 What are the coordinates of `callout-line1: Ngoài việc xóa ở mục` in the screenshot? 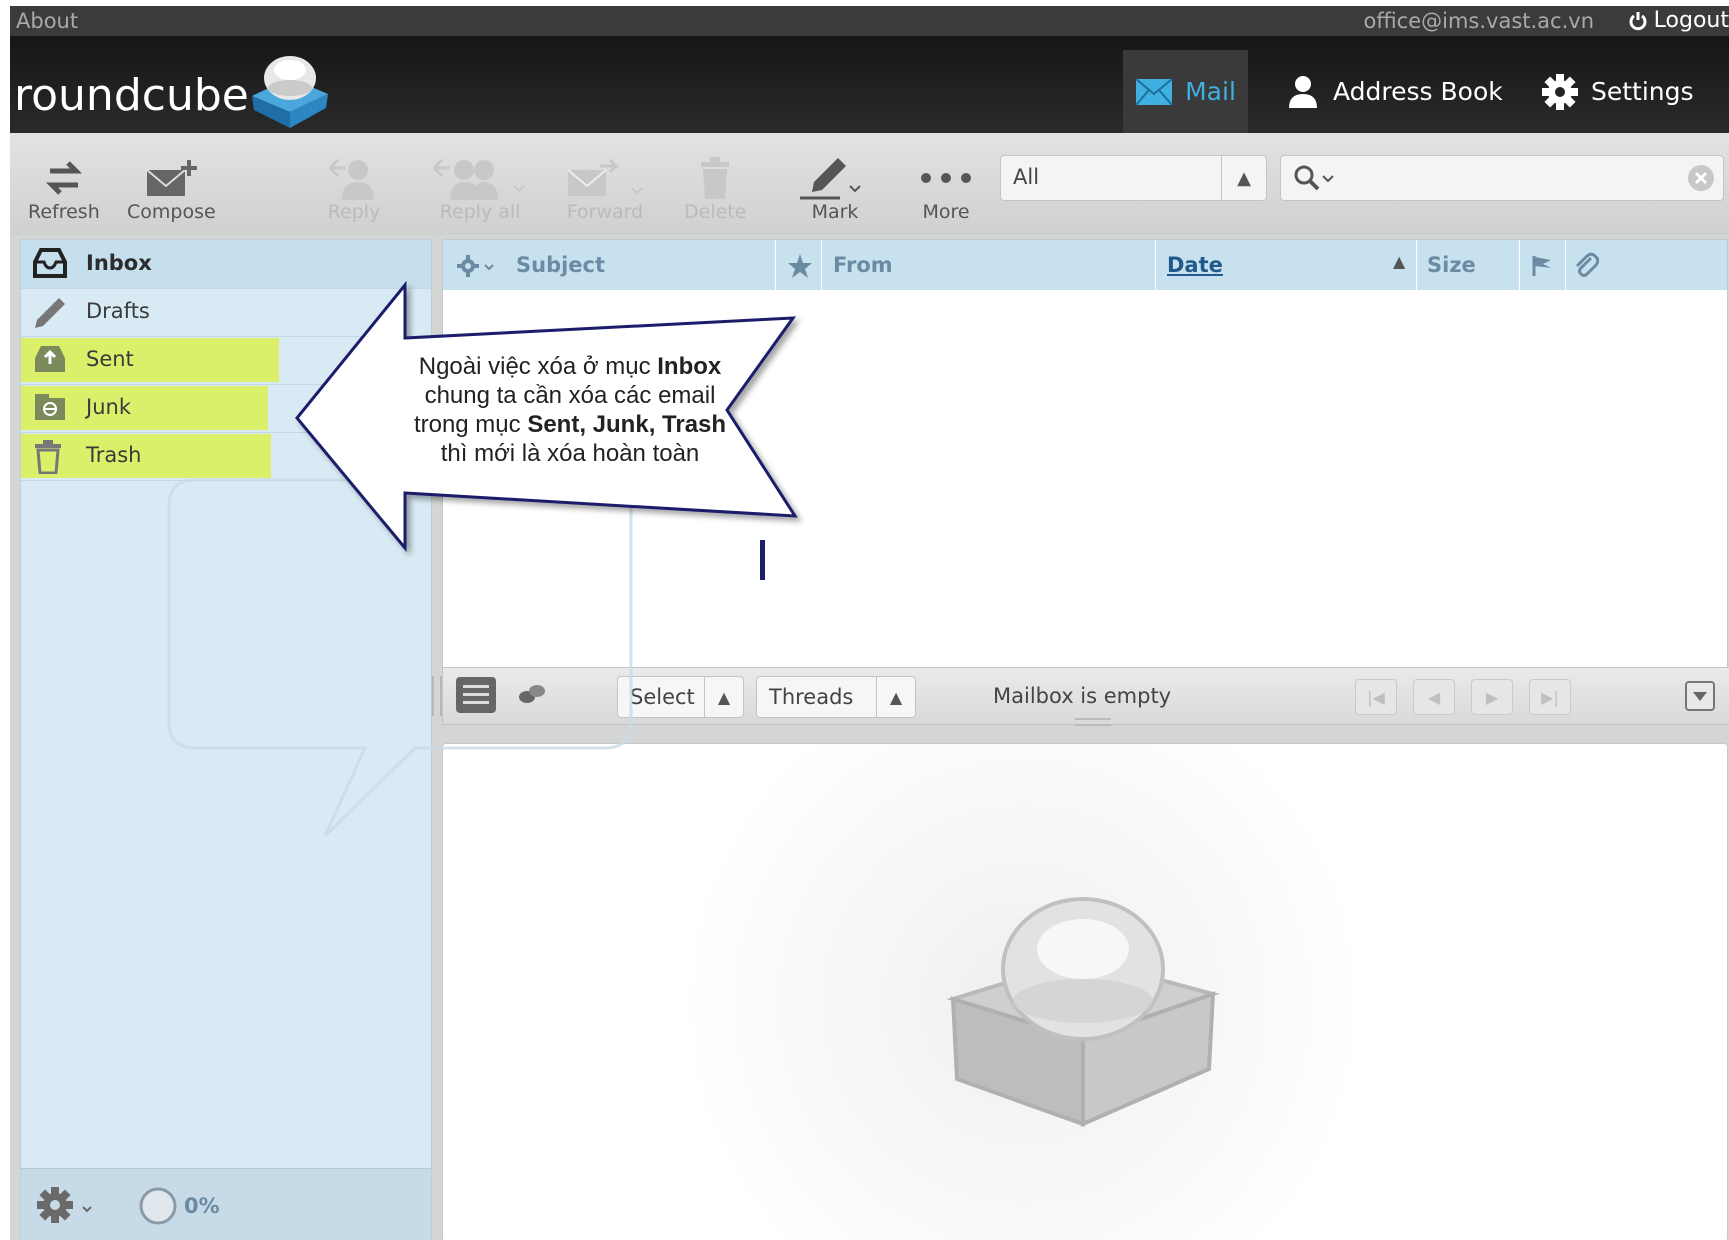 It's located at (538, 366).